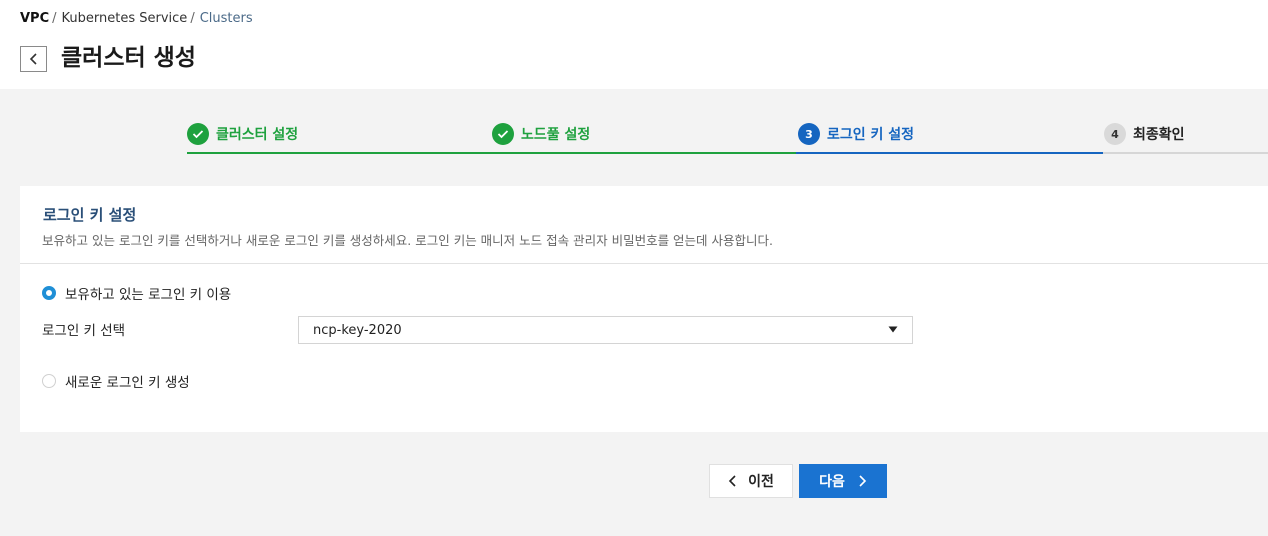  I want to click on breadcrumb-clusters: Clusters, so click(226, 18).